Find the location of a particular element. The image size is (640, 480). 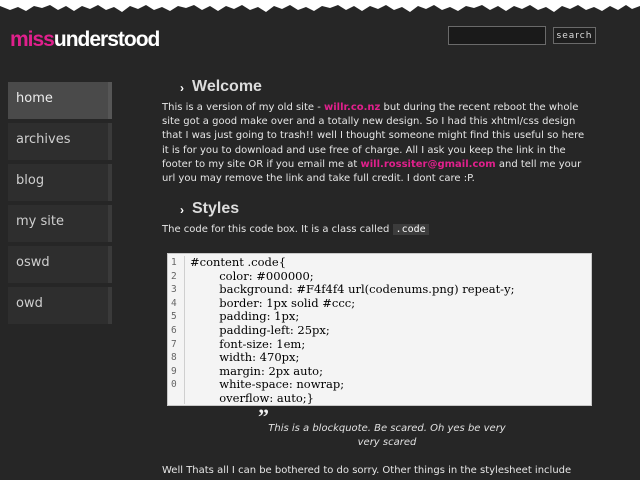

line-number: 8 is located at coordinates (174, 358).